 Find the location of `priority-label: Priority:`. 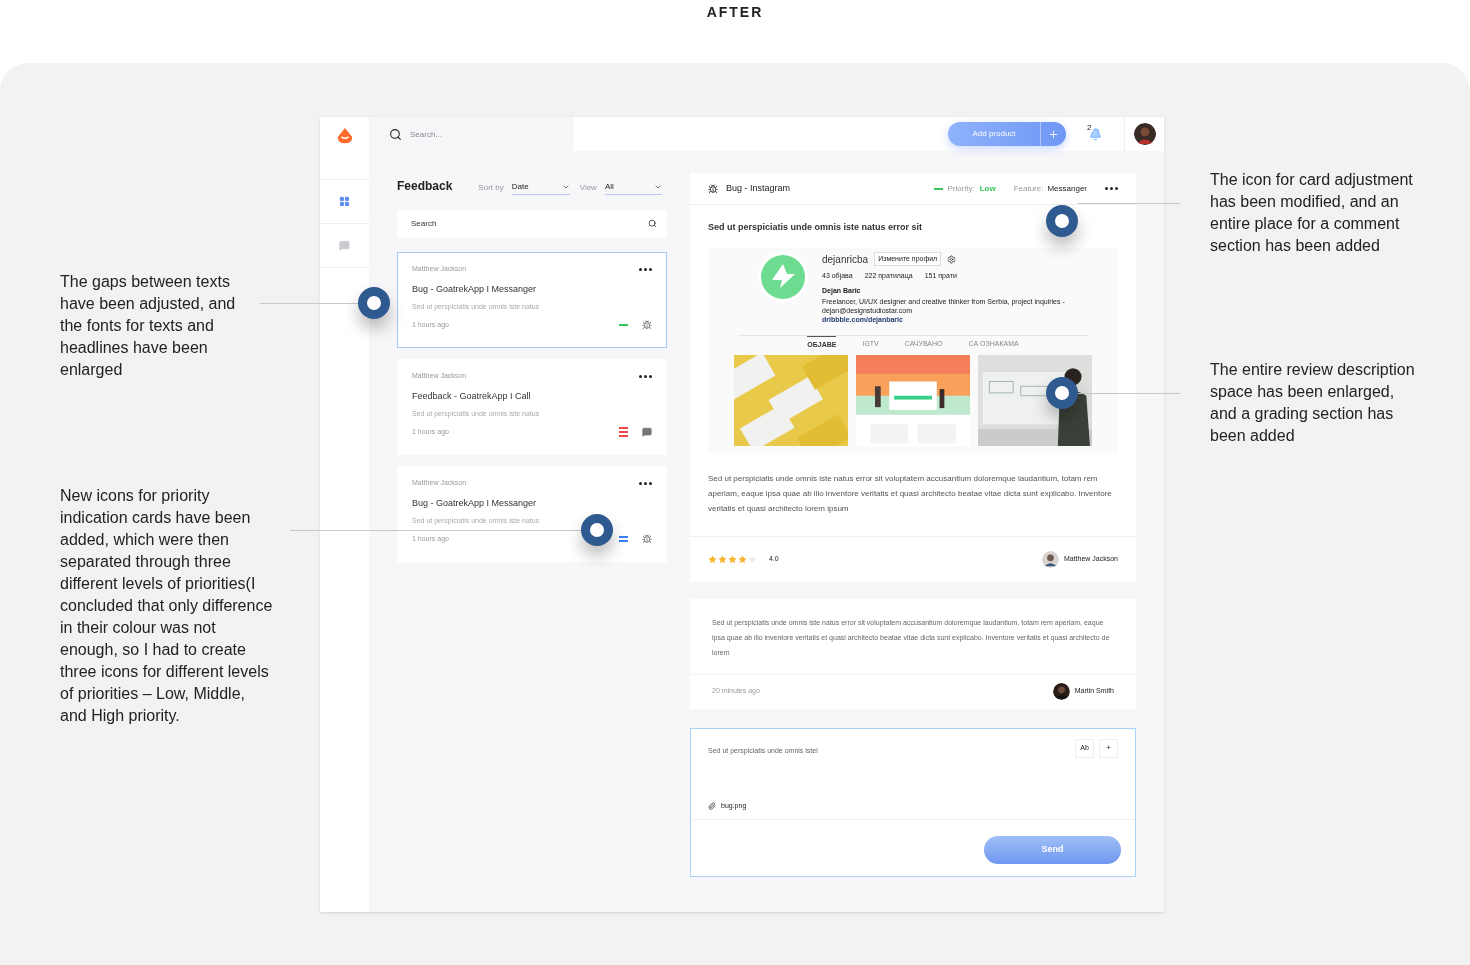

priority-label: Priority: is located at coordinates (961, 188).